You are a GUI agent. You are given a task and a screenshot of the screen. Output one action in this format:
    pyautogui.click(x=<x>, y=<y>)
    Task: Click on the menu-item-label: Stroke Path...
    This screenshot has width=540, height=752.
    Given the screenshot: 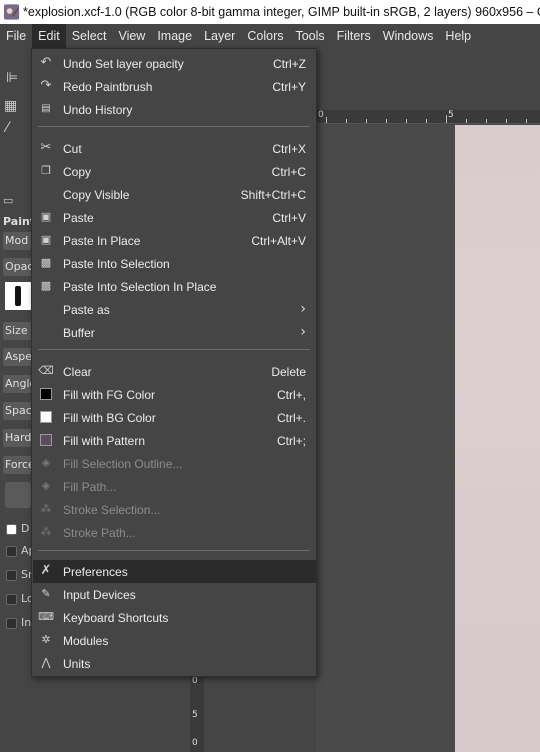 What is the action you would take?
    pyautogui.click(x=99, y=532)
    